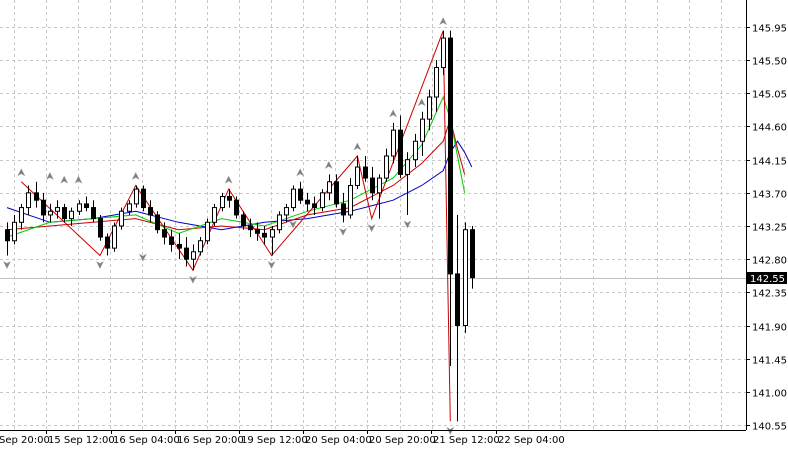 The image size is (788, 454). Describe the element at coordinates (769, 294) in the screenshot. I see `price-tick-label: 142.35` at that location.